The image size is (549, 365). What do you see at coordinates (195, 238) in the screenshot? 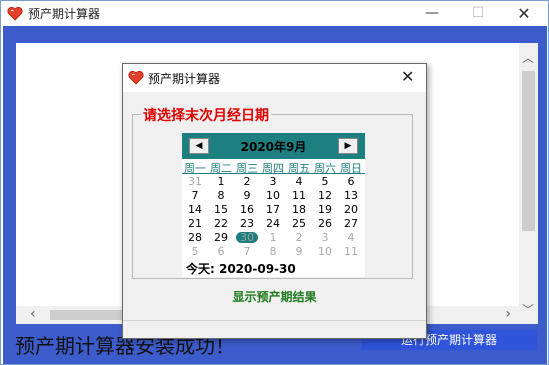
I see `calendar-day: 28` at bounding box center [195, 238].